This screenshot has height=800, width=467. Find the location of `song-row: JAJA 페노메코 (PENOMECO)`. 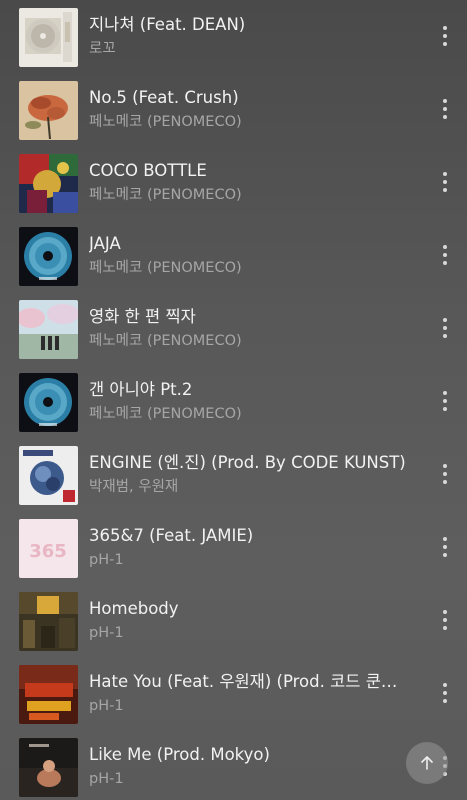

song-row: JAJA 페노메코 (PENOMECO) is located at coordinates (233, 255).